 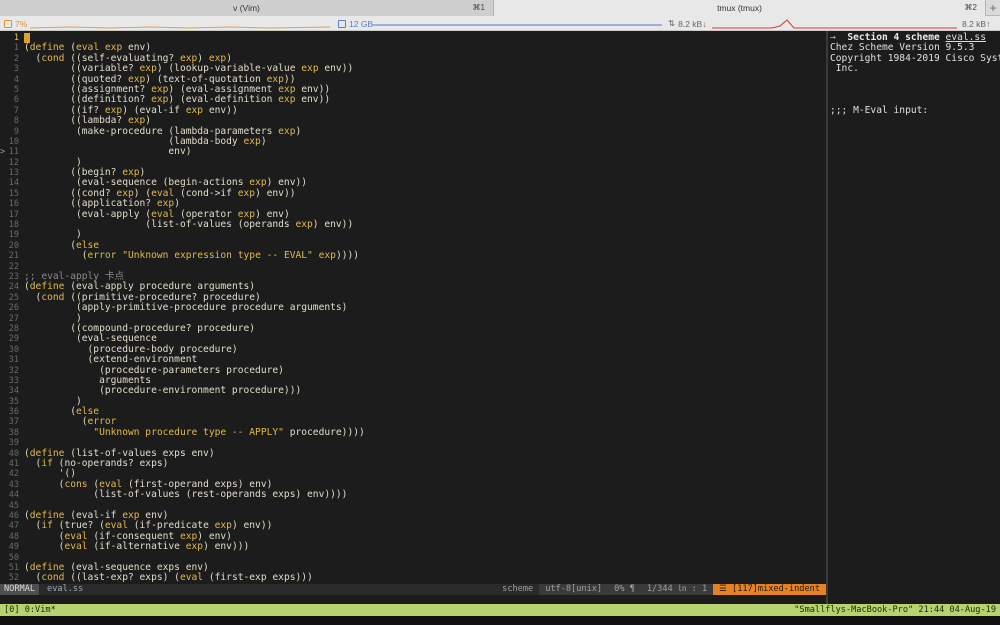 What do you see at coordinates (13, 370) in the screenshot?
I see `line-number: 32` at bounding box center [13, 370].